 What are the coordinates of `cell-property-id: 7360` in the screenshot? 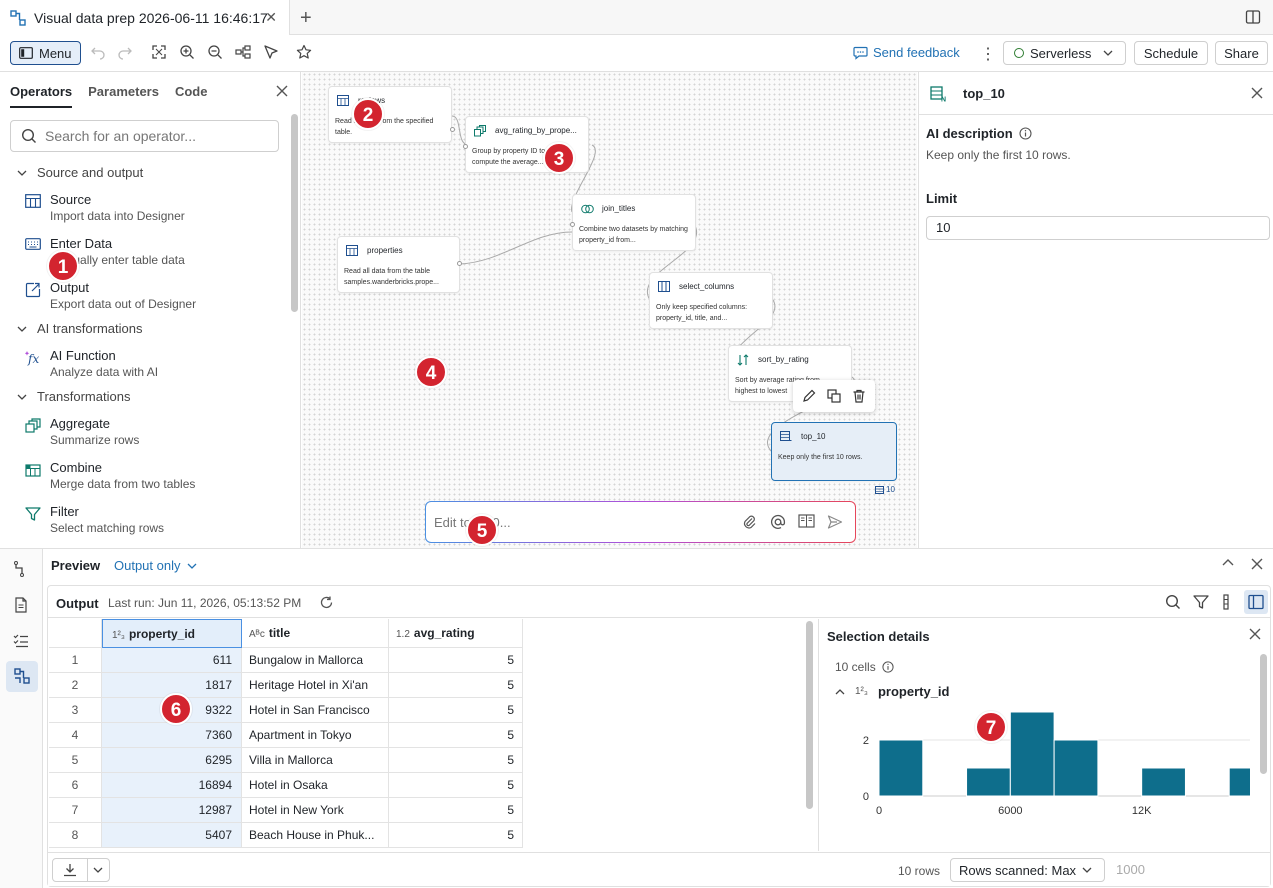 It's located at (172, 735).